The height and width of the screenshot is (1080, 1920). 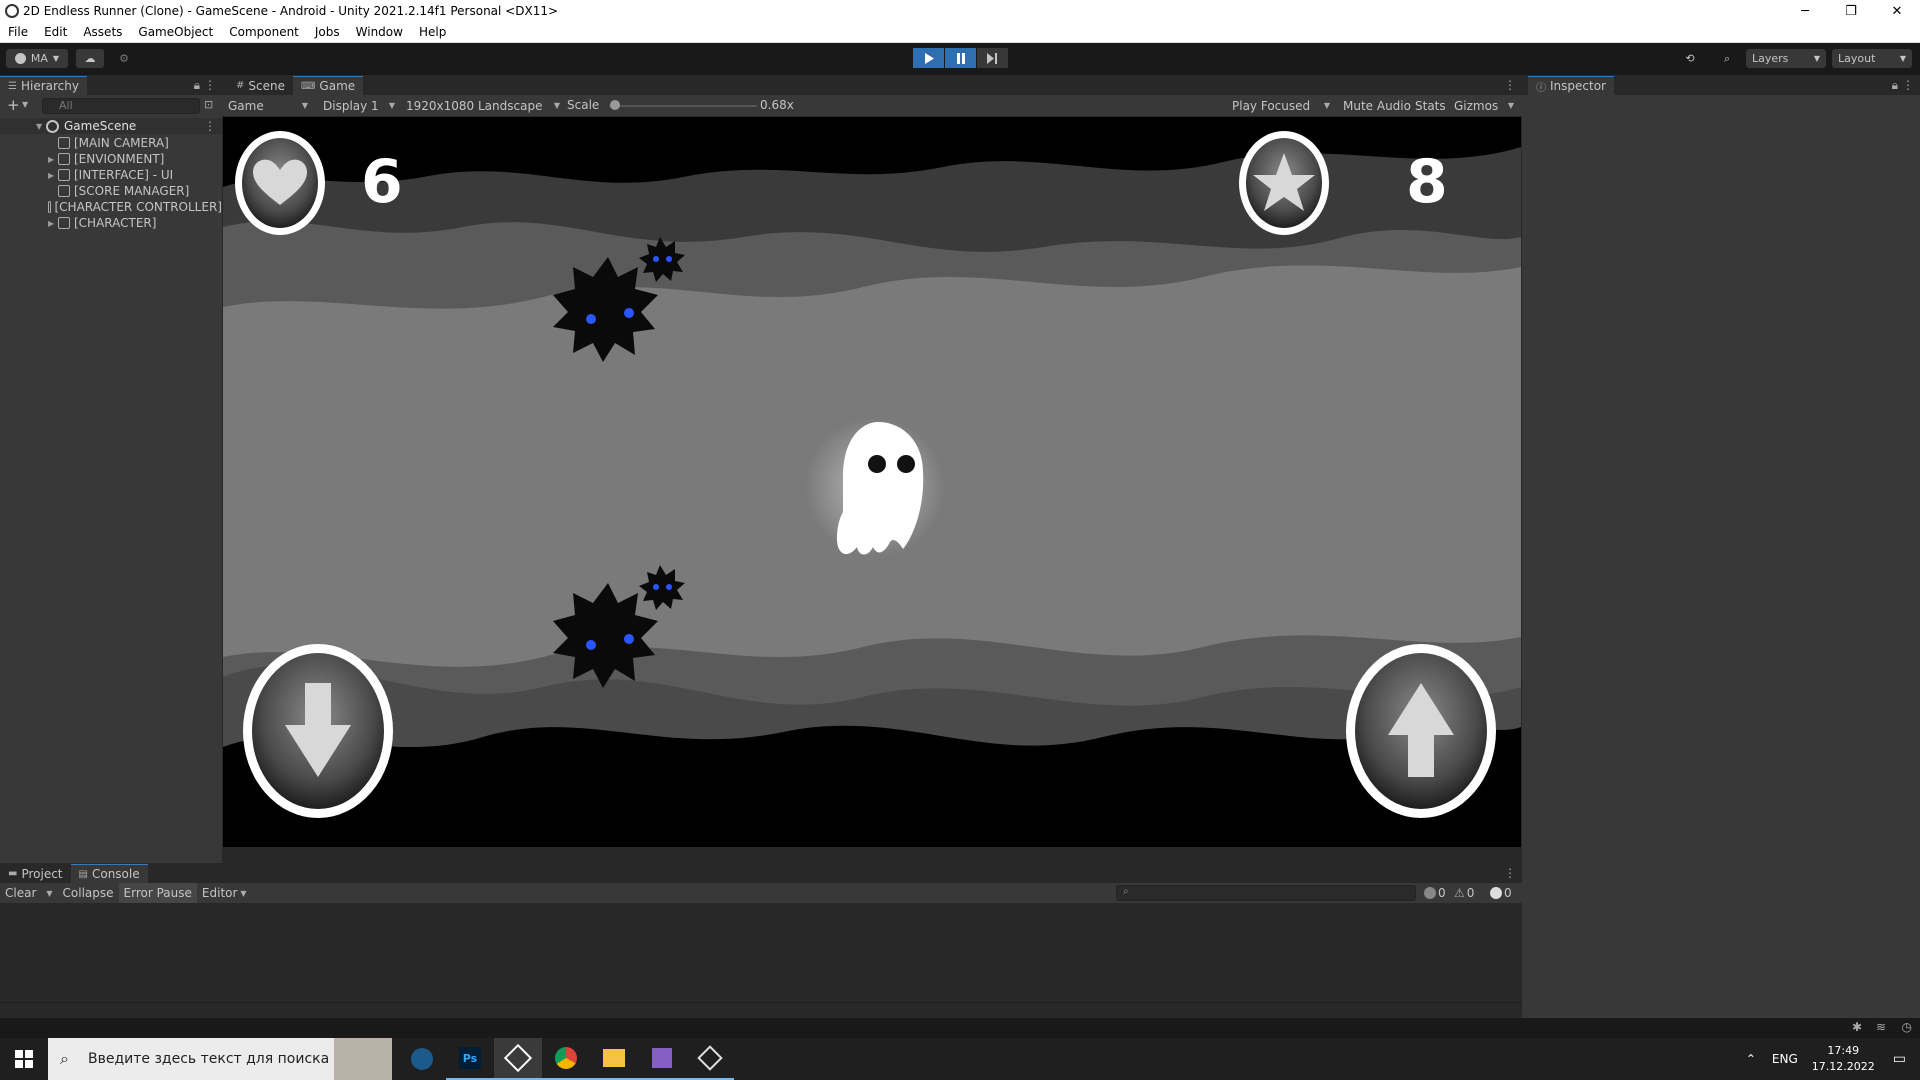 What do you see at coordinates (328, 85) in the screenshot?
I see `tab-game: ⌨ Game` at bounding box center [328, 85].